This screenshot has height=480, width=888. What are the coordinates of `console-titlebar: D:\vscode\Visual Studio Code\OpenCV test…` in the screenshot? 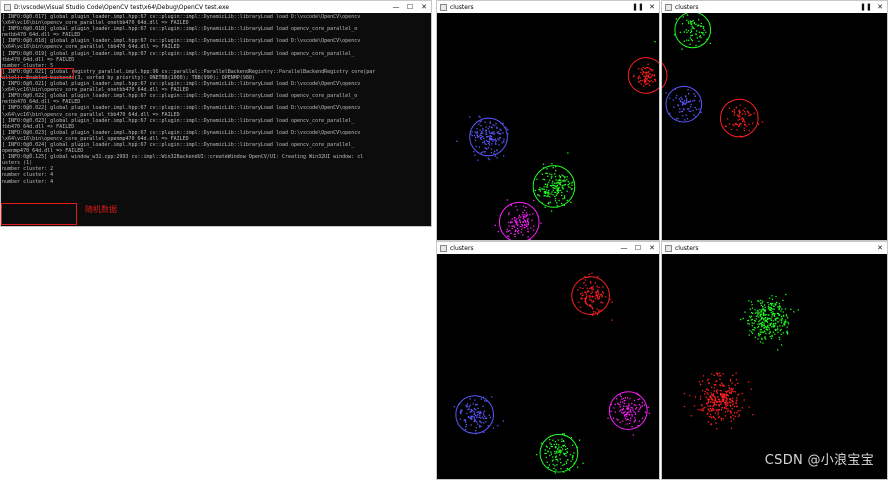 It's located at (216, 7).